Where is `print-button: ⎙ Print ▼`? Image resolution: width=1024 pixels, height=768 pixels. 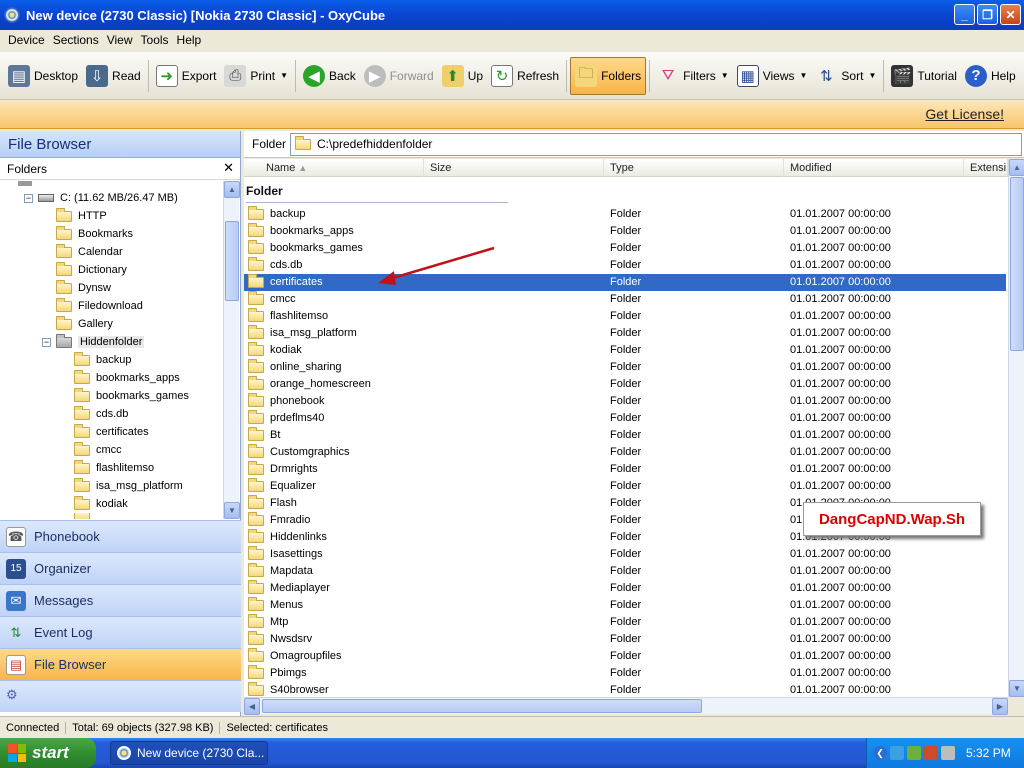 print-button: ⎙ Print ▼ is located at coordinates (256, 76).